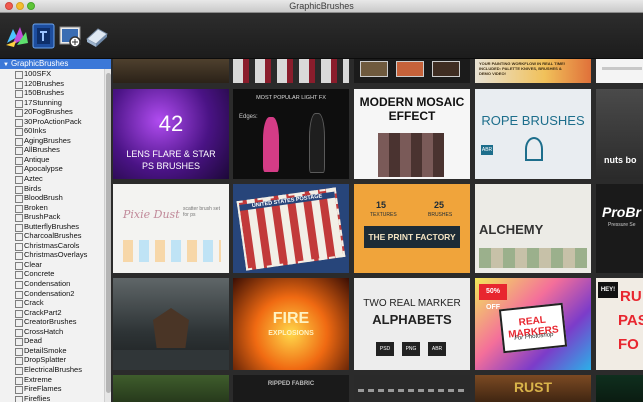  Describe the element at coordinates (55, 131) in the screenshot. I see `tree-item: 60Inks` at that location.